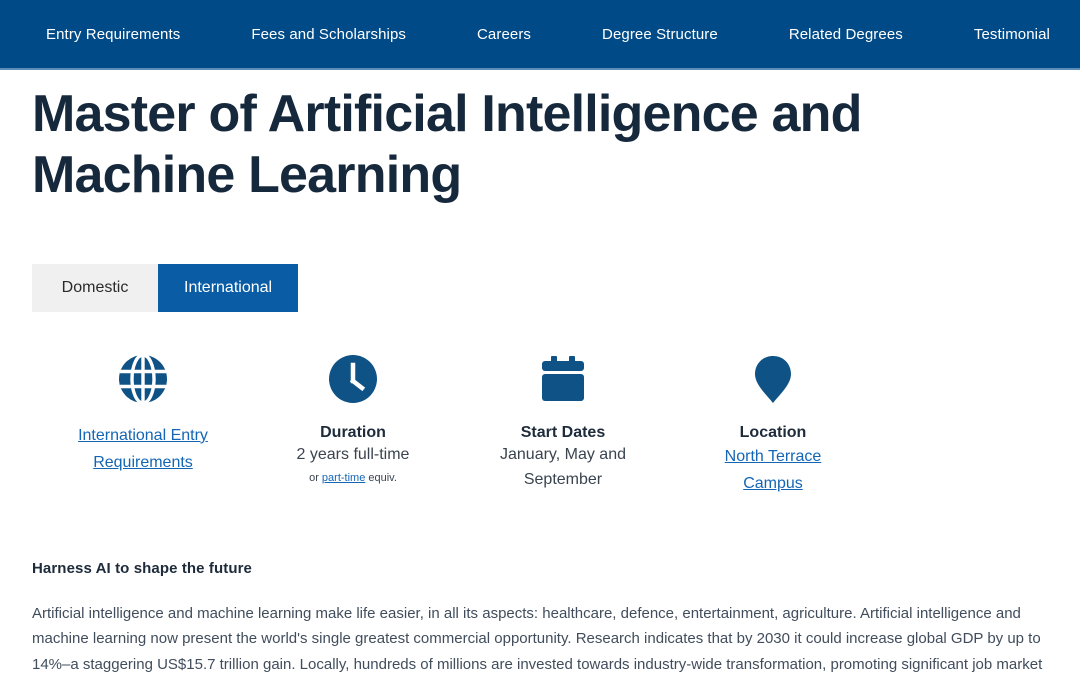 This screenshot has height=678, width=1080. I want to click on audience-tab-bar: Domestic International, so click(540, 287).